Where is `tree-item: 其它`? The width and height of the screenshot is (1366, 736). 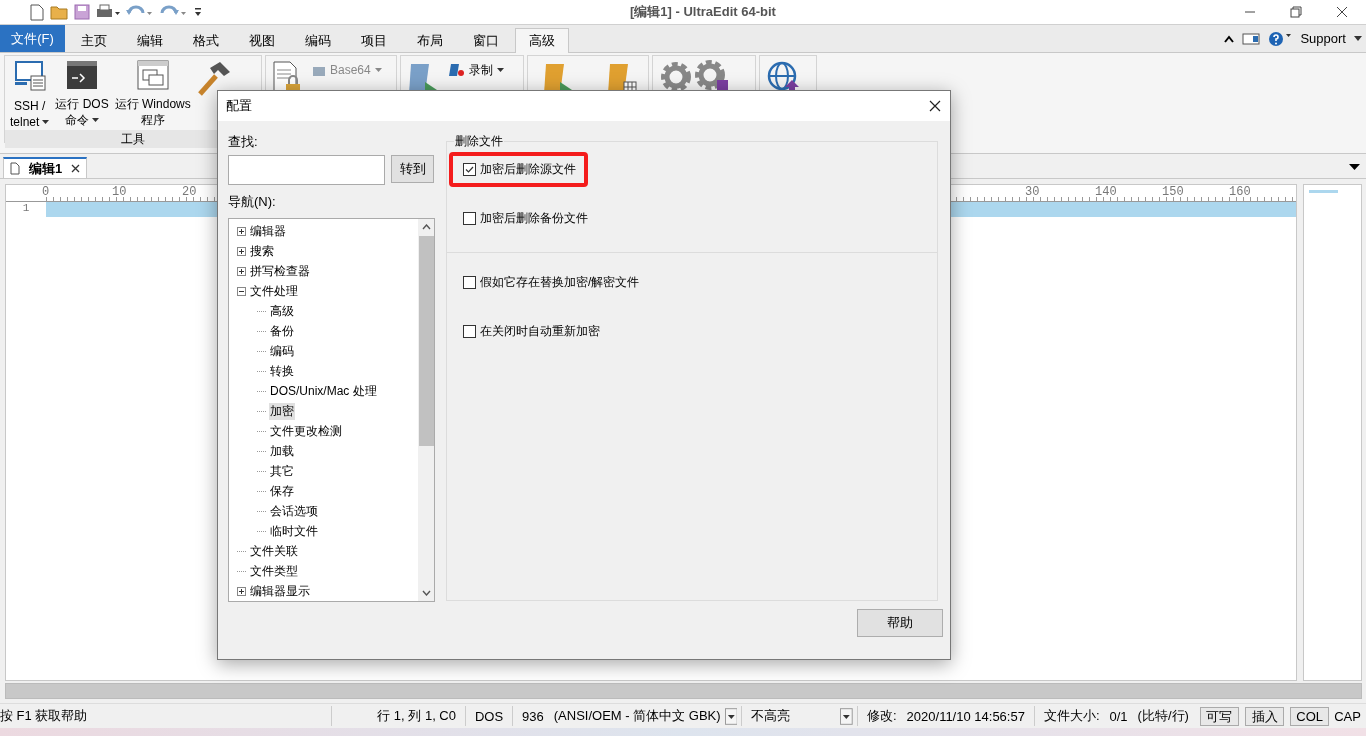
tree-item: 其它 is located at coordinates (282, 471).